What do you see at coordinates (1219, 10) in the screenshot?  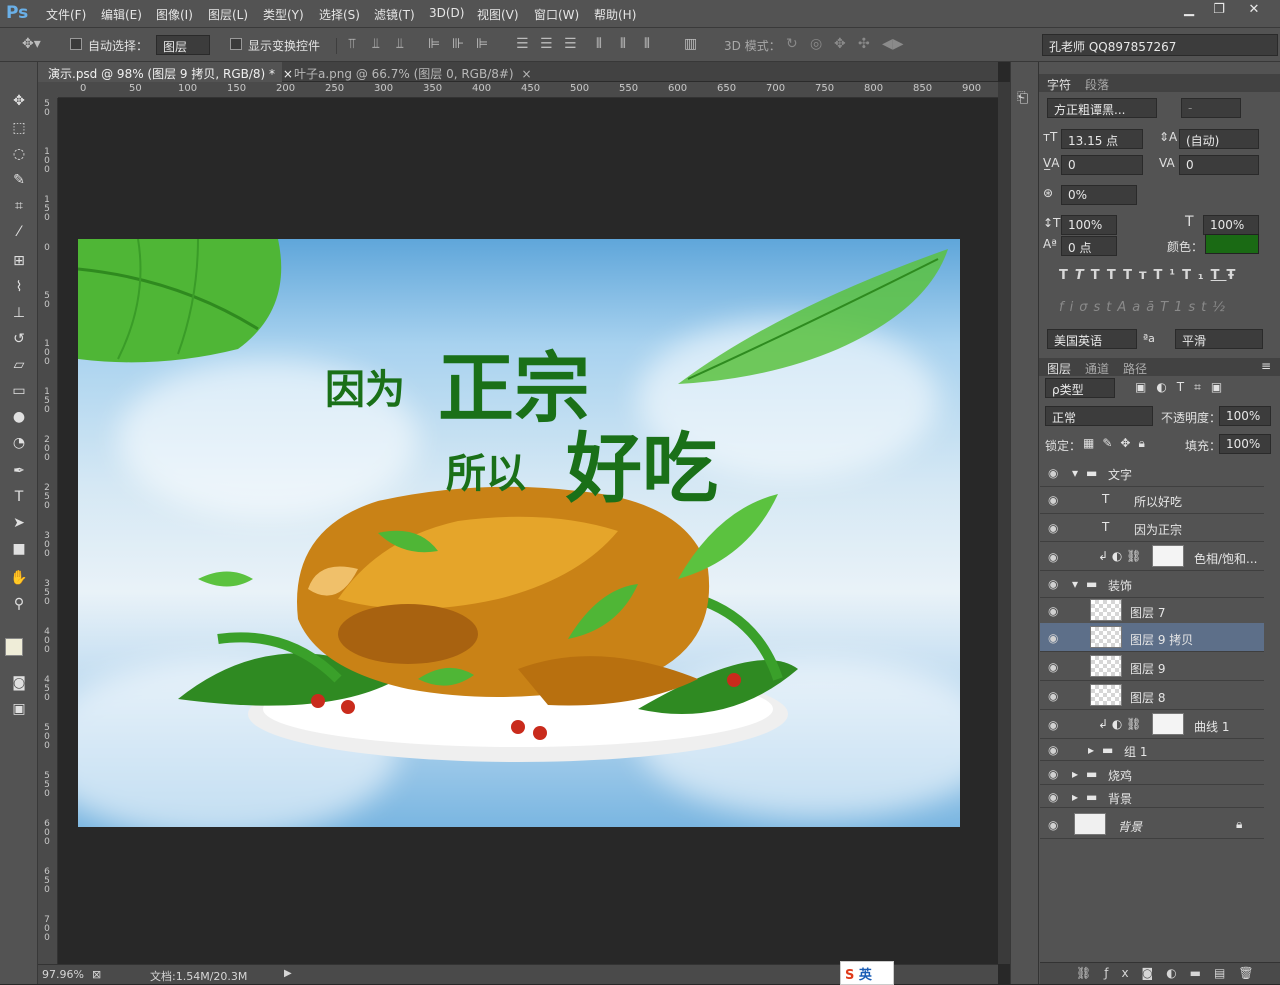 I see `restore-button: ❐` at bounding box center [1219, 10].